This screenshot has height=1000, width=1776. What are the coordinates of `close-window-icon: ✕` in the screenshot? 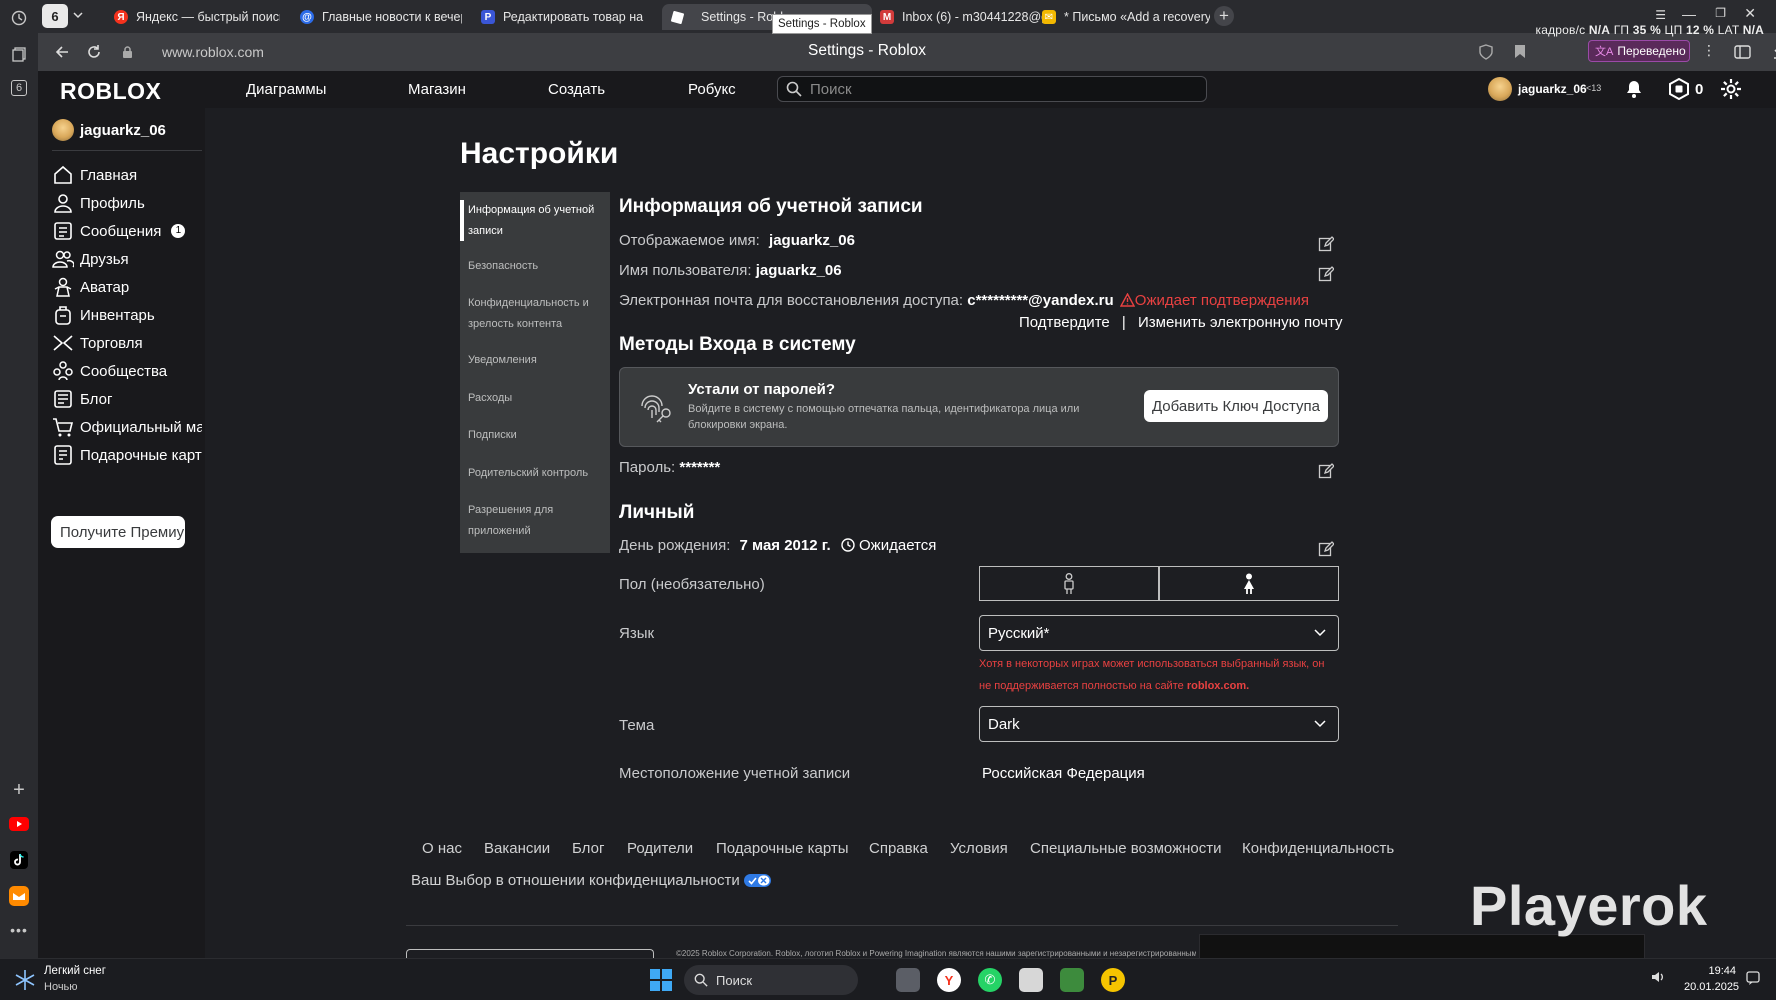 It's located at (1750, 13).